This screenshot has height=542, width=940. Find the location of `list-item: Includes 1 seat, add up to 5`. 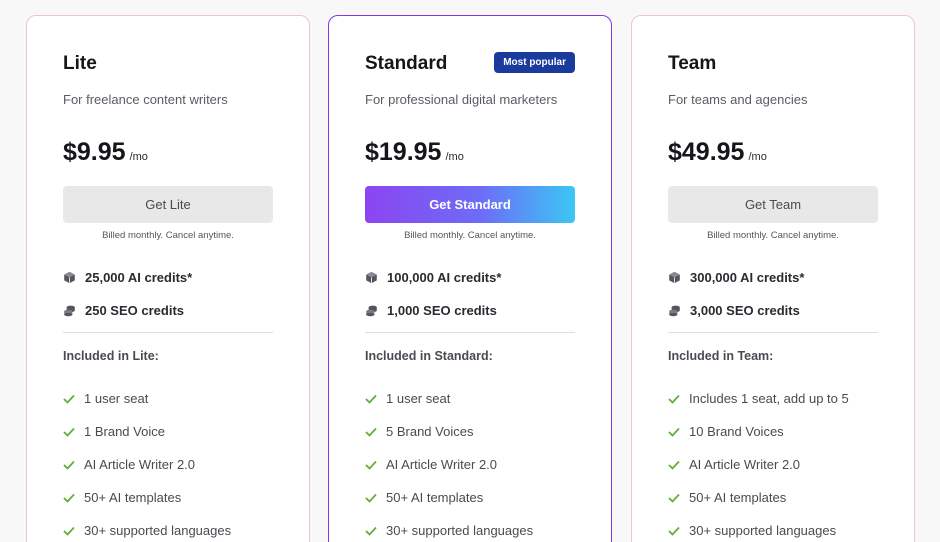

list-item: Includes 1 seat, add up to 5 is located at coordinates (758, 398).